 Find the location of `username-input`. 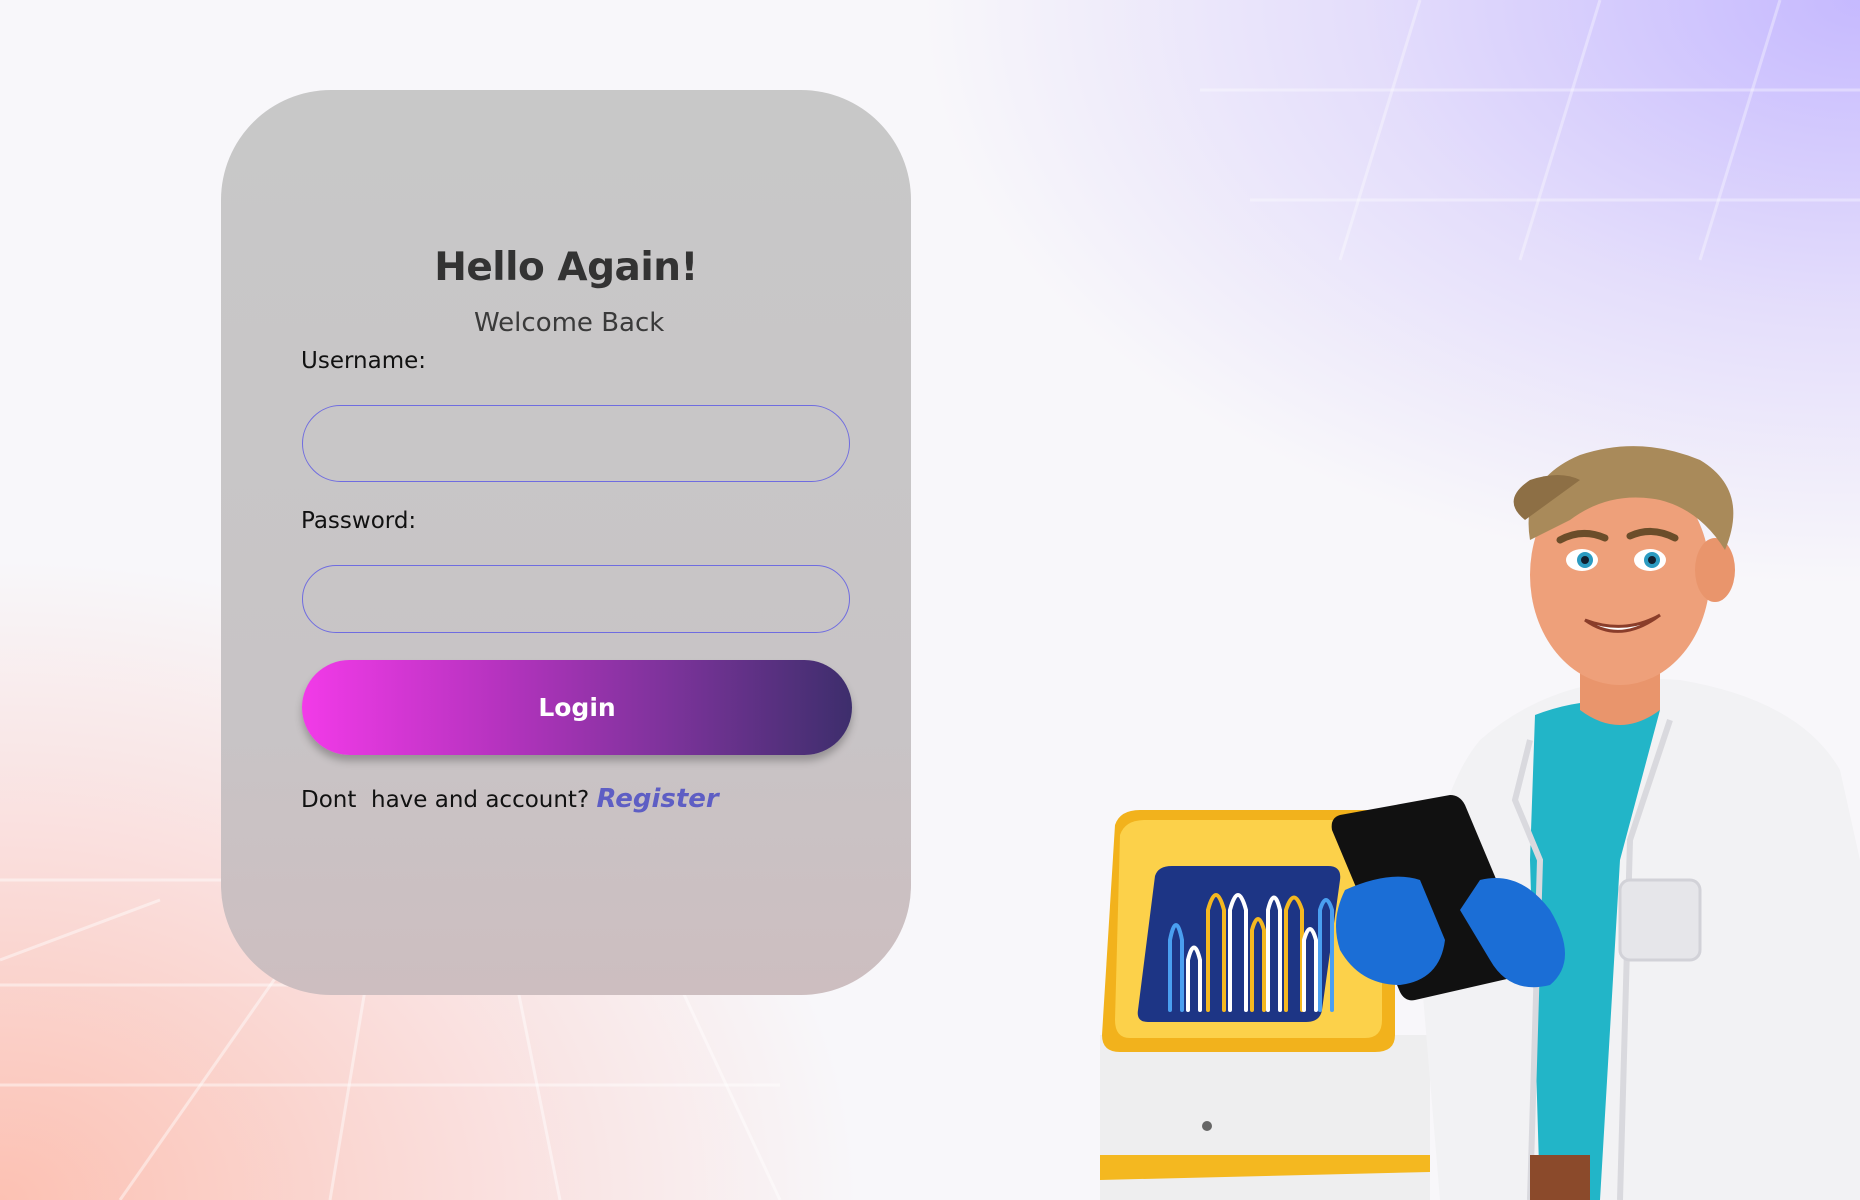

username-input is located at coordinates (576, 443).